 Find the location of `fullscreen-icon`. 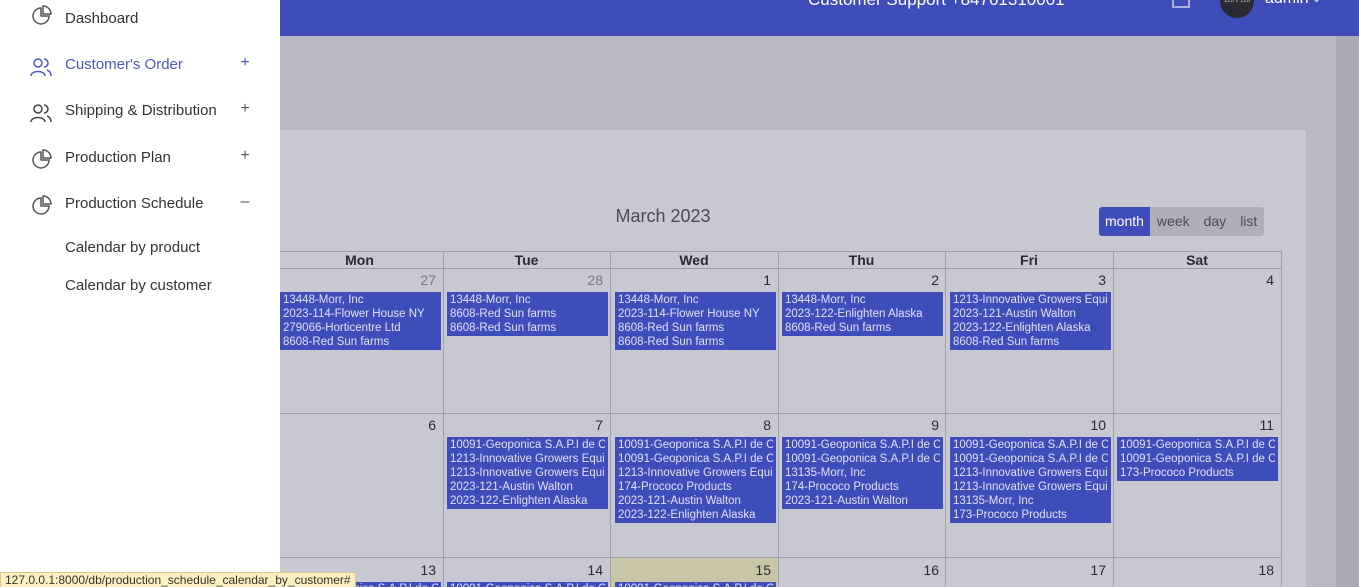

fullscreen-icon is located at coordinates (1181, 4).